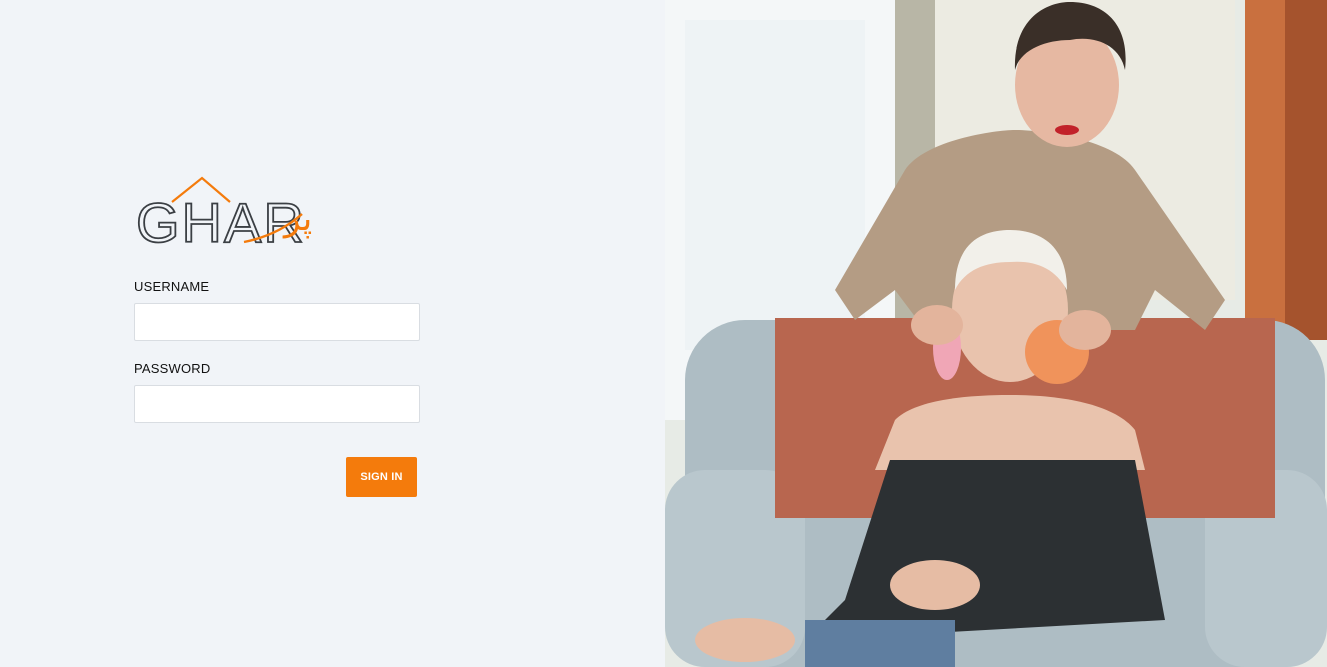  What do you see at coordinates (381, 477) in the screenshot?
I see `sign-in-button: SIGN IN` at bounding box center [381, 477].